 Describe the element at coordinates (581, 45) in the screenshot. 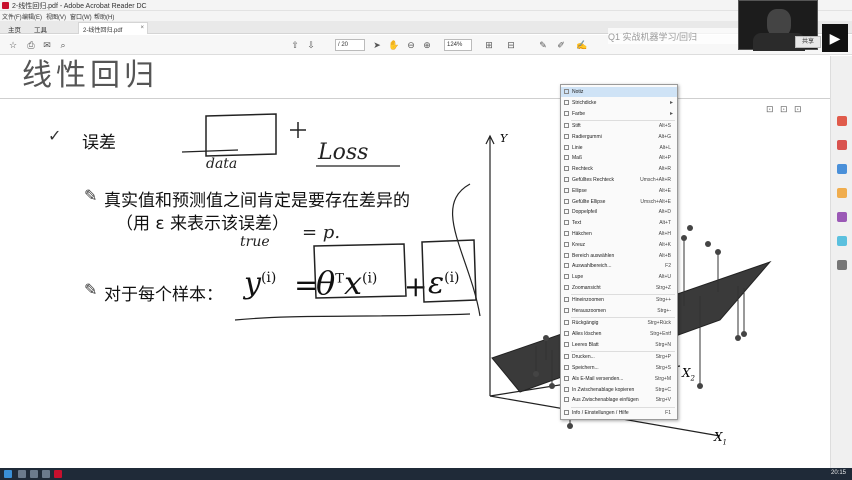

I see `sign-icon: ✍` at that location.